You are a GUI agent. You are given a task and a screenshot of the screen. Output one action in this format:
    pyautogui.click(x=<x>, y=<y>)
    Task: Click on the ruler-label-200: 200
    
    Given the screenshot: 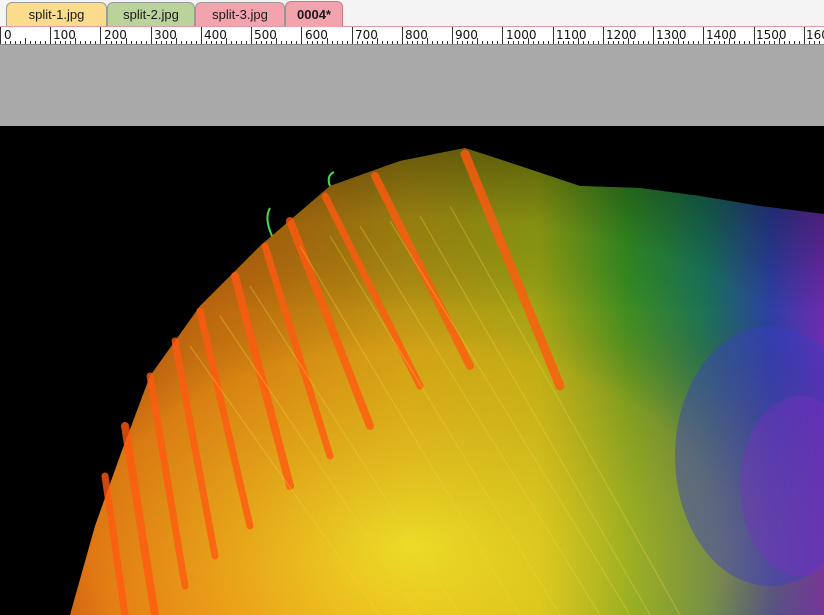 What is the action you would take?
    pyautogui.click(x=115, y=35)
    